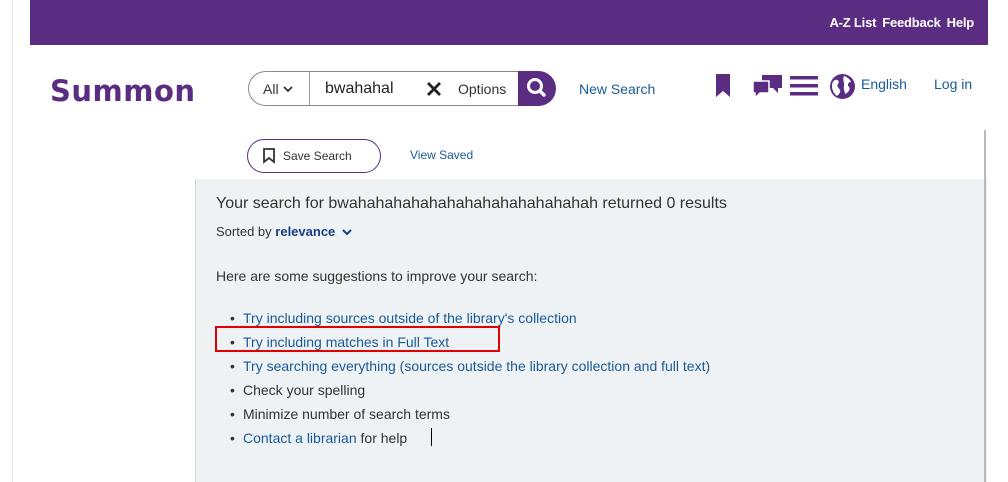 The image size is (1008, 482). Describe the element at coordinates (269, 156) in the screenshot. I see `bookmark-outline-icon` at that location.